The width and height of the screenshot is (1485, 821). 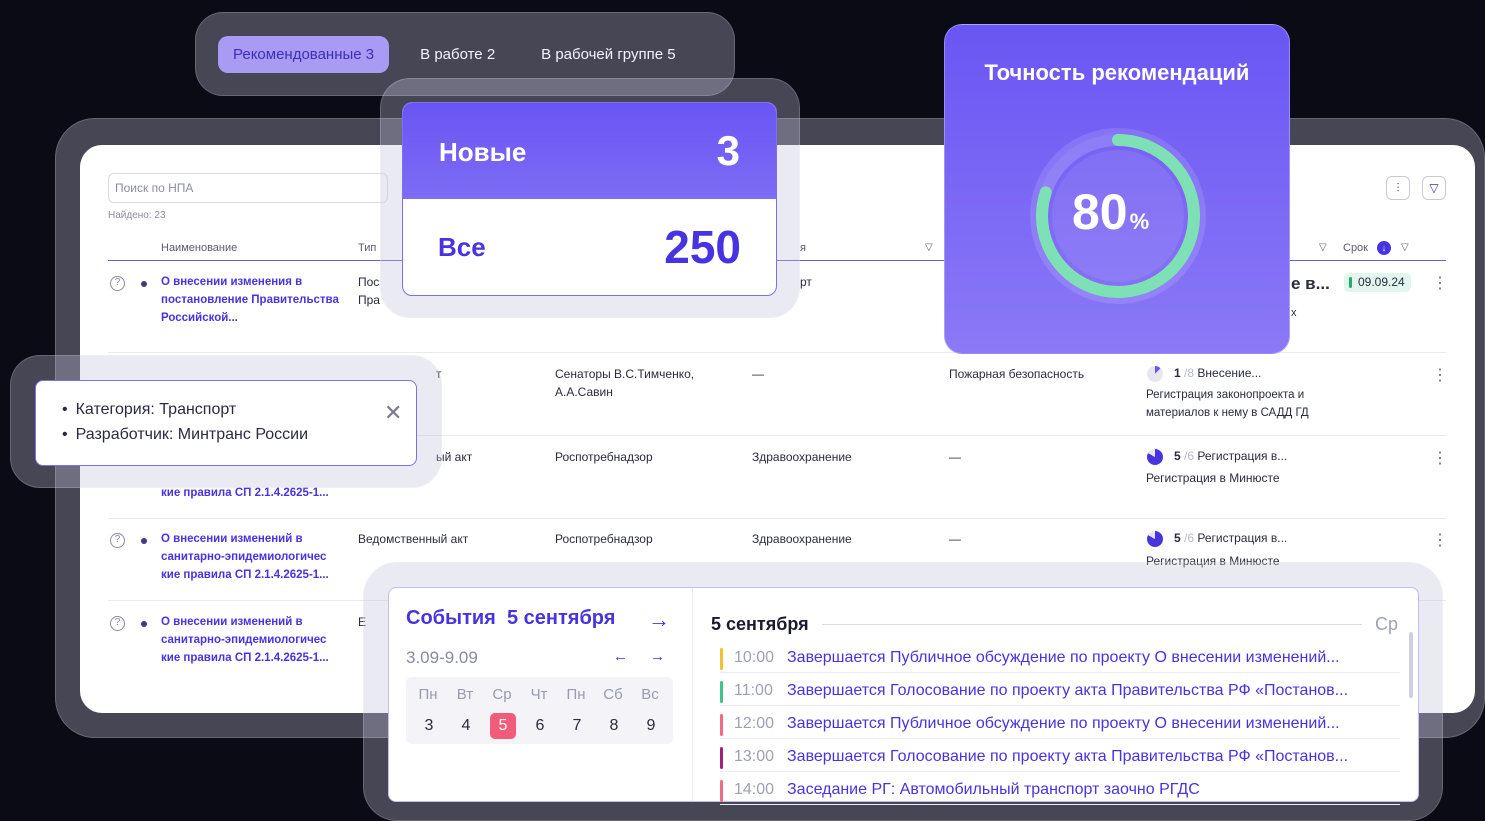 What do you see at coordinates (754, 657) in the screenshot?
I see `event-time: 10:00` at bounding box center [754, 657].